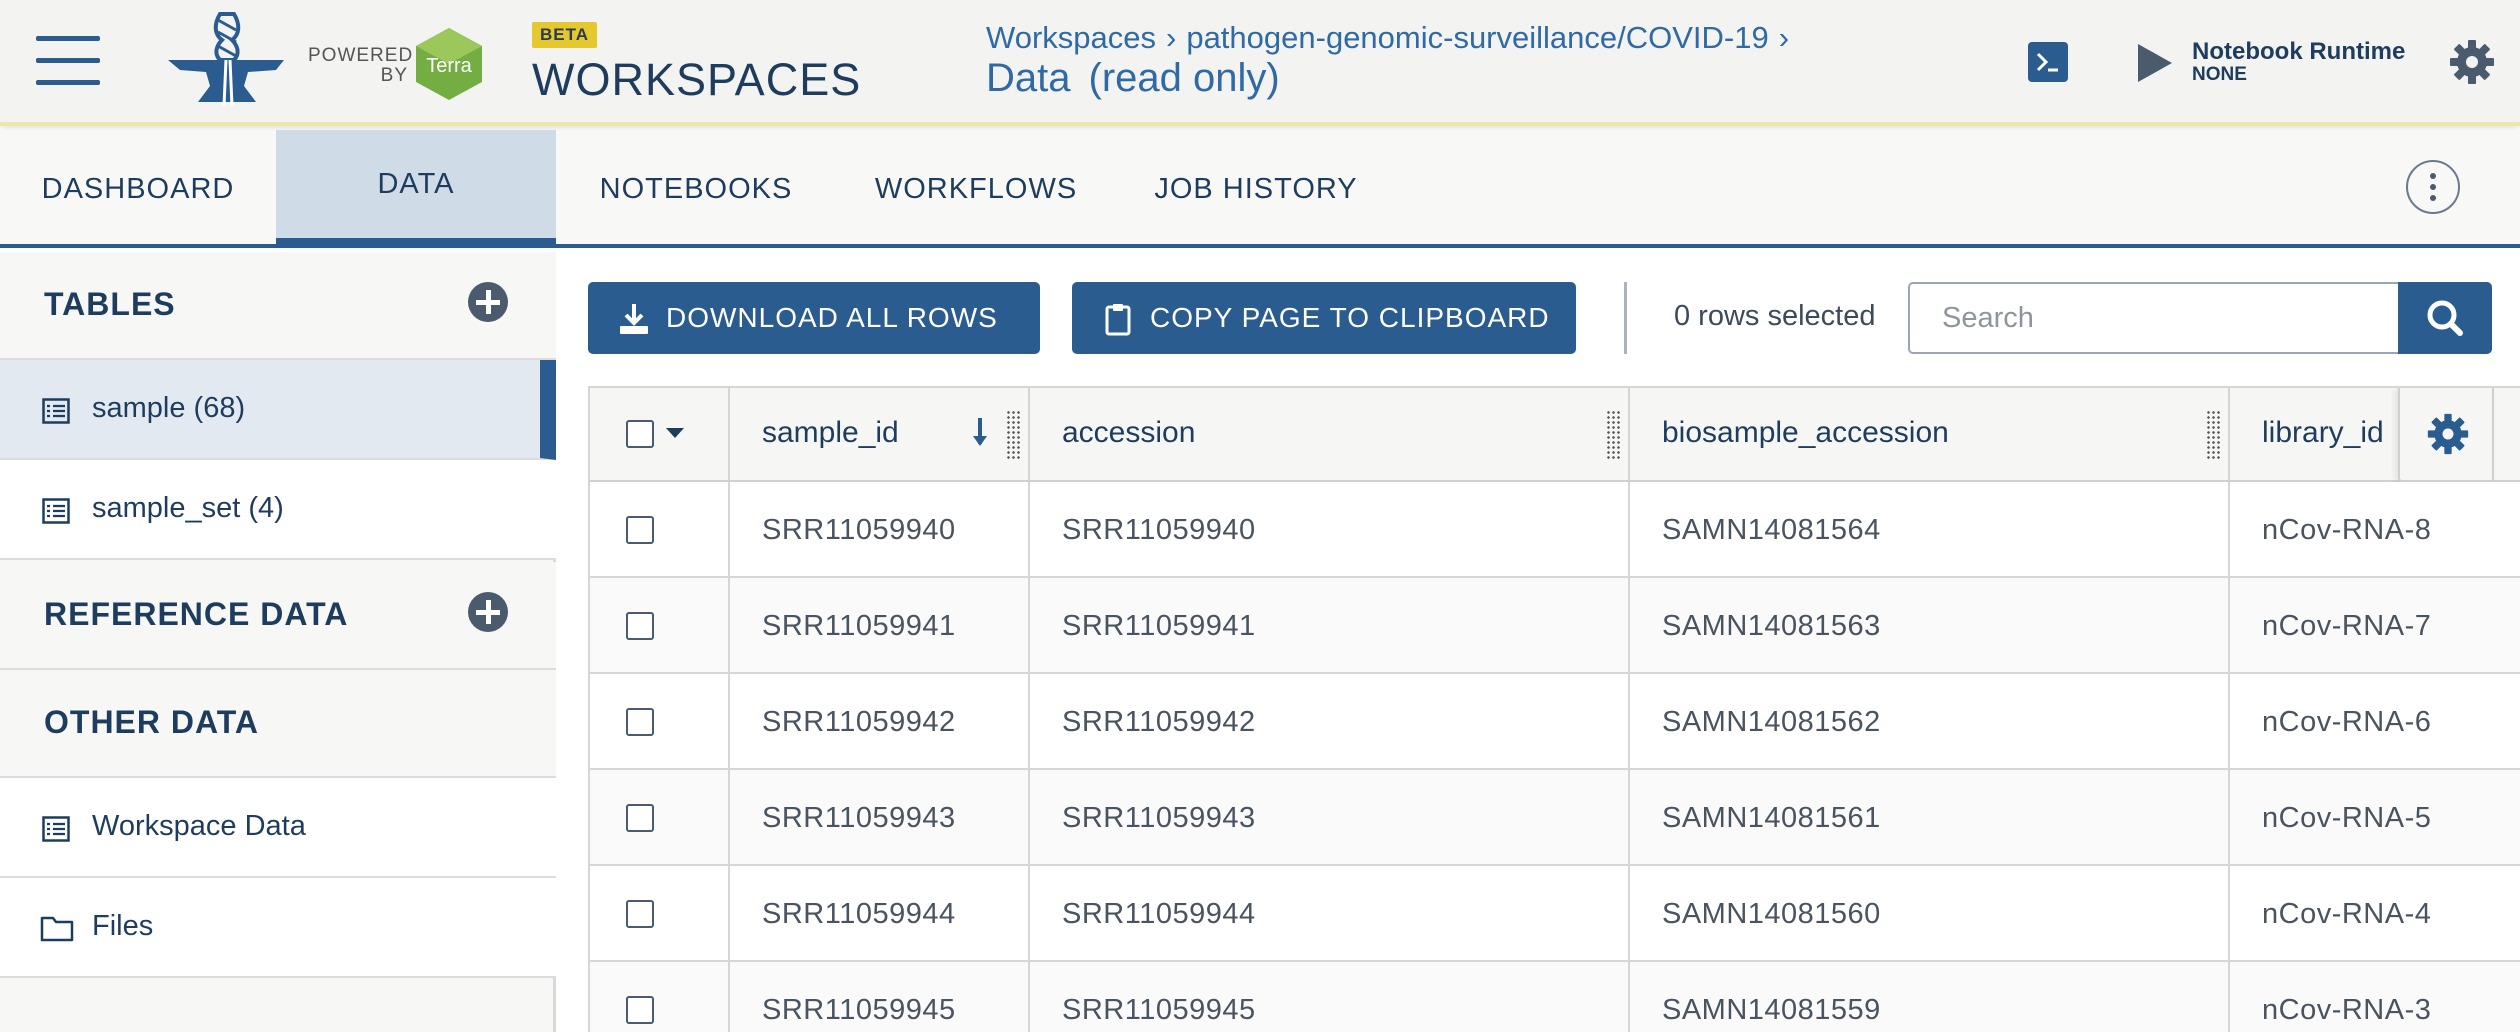  Describe the element at coordinates (2375, 625) in the screenshot. I see `table-cell: nCov-RNA-7` at that location.